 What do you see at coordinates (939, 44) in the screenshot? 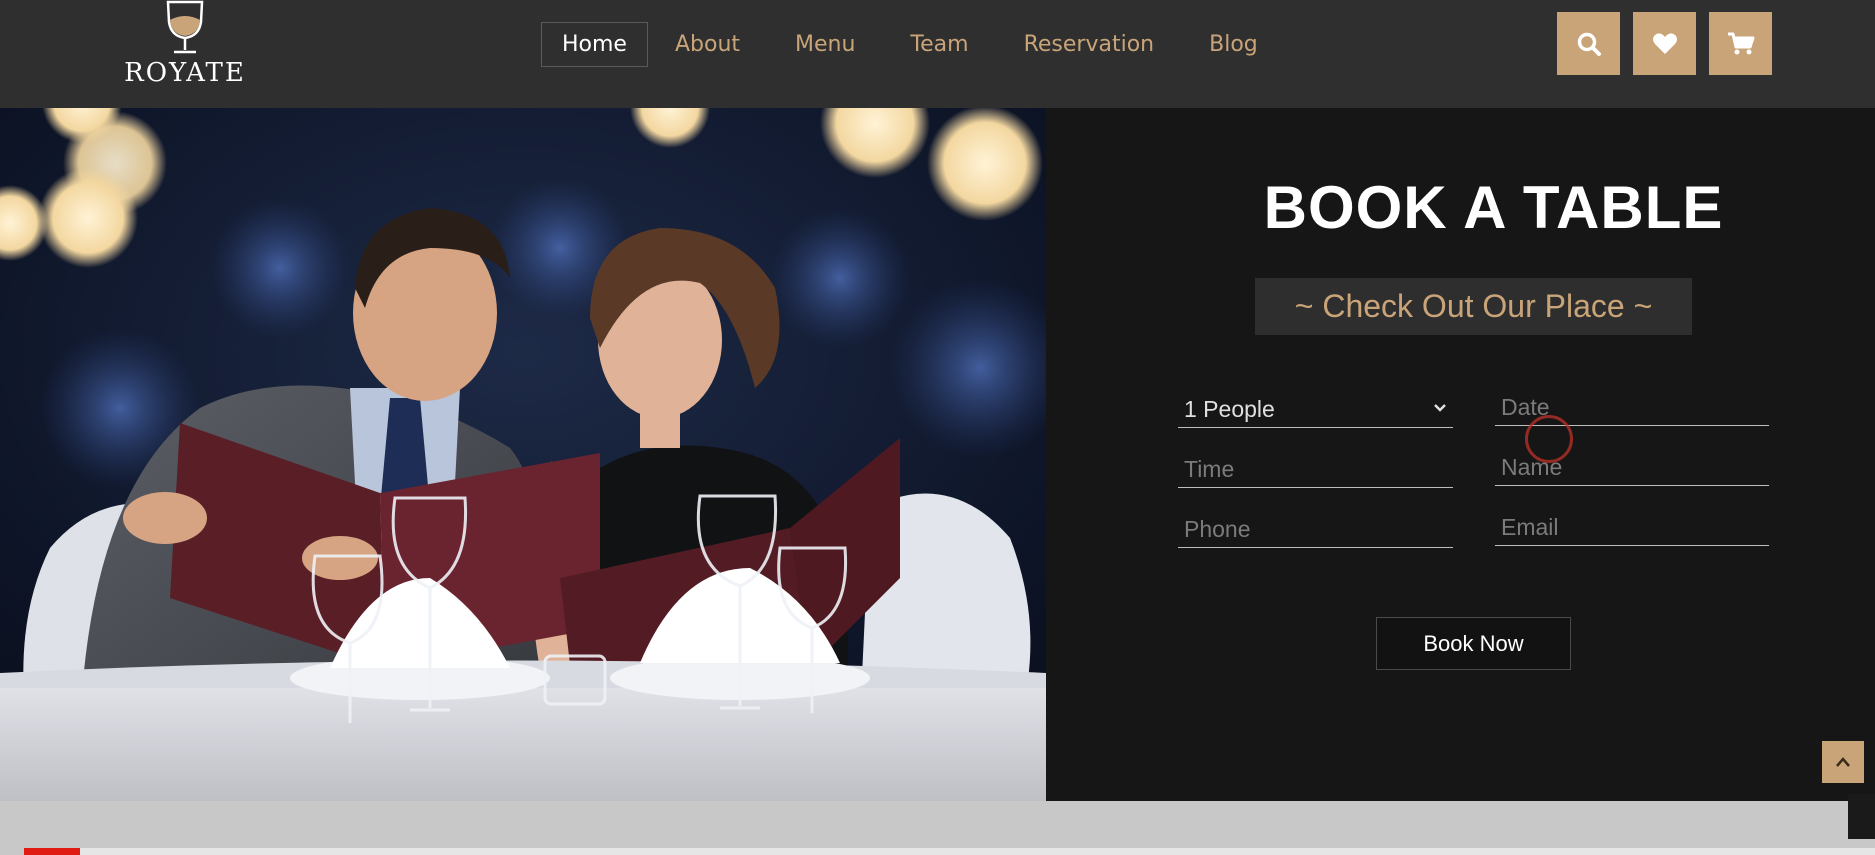
I see `nav-team: Team` at bounding box center [939, 44].